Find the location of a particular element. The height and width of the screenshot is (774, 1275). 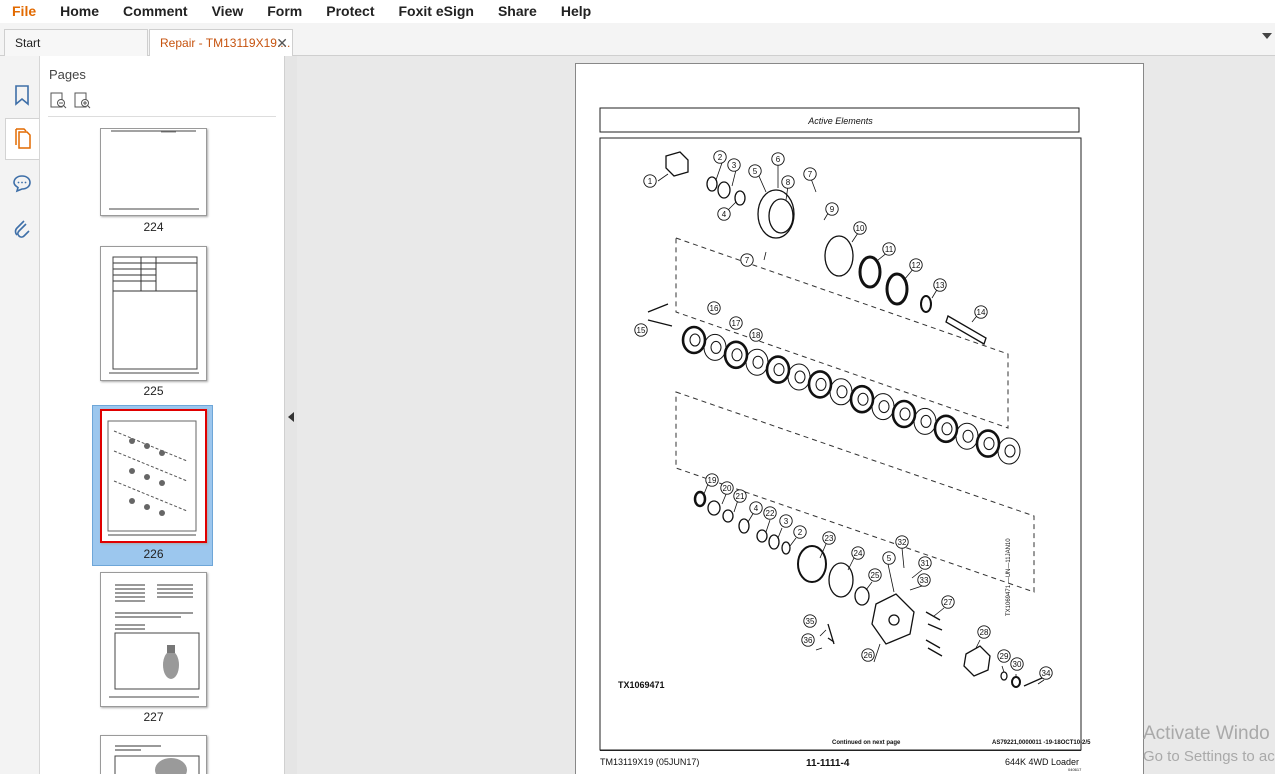

bookmarks-button is located at coordinates (22, 95).